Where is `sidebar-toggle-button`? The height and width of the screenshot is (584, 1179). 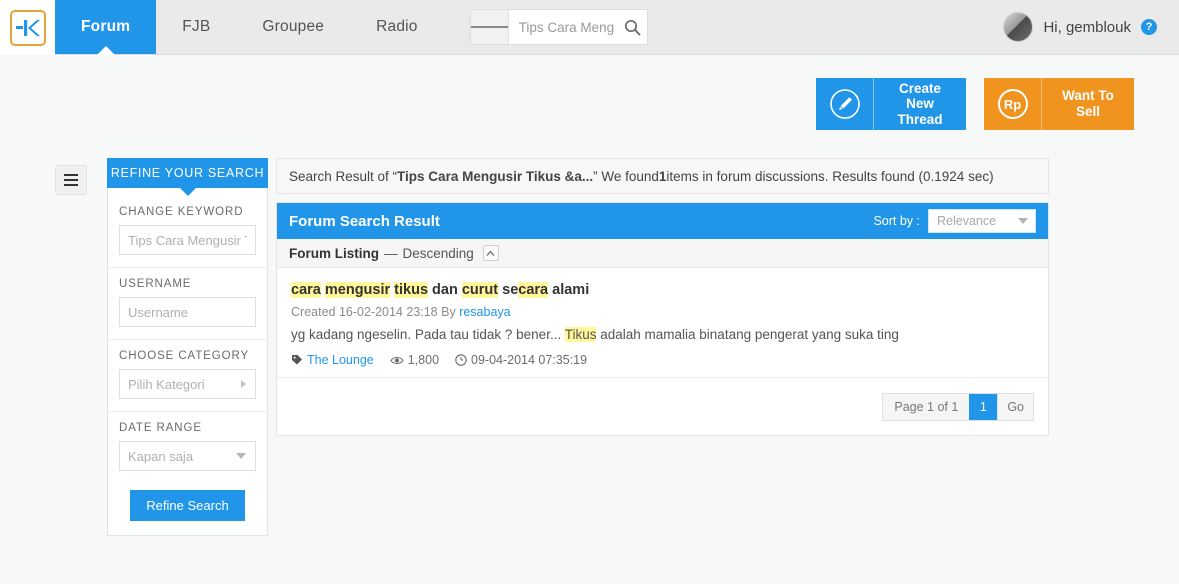
sidebar-toggle-button is located at coordinates (71, 180).